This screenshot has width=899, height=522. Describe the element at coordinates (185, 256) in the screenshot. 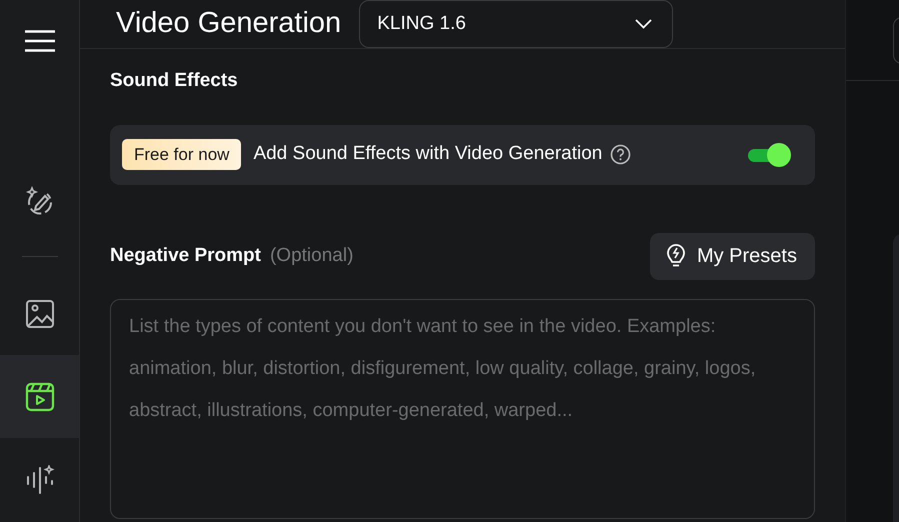

I see `section-heading: Negative Prompt` at that location.